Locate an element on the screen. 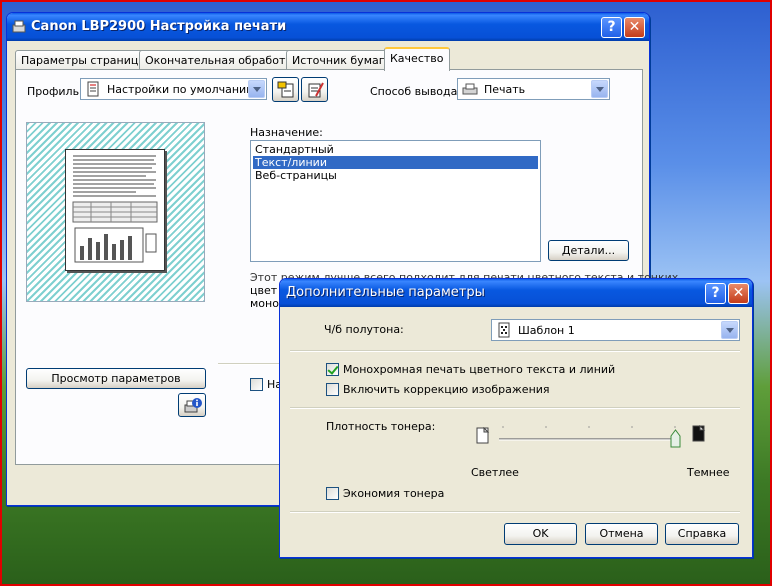 This screenshot has height=586, width=772. toner-density-track is located at coordinates (588, 433).